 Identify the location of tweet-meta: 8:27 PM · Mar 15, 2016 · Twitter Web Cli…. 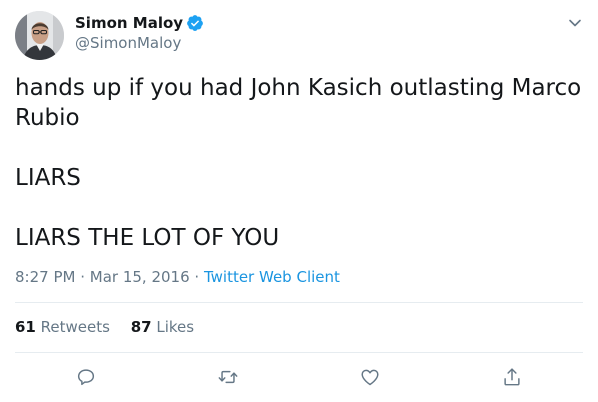
(177, 277).